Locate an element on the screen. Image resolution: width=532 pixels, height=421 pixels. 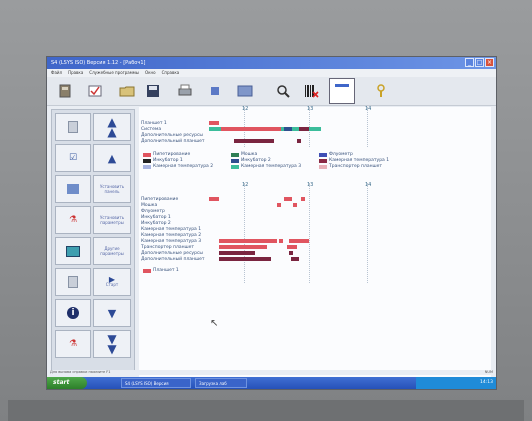
maximize-button: □ is located at coordinates (479, 62).